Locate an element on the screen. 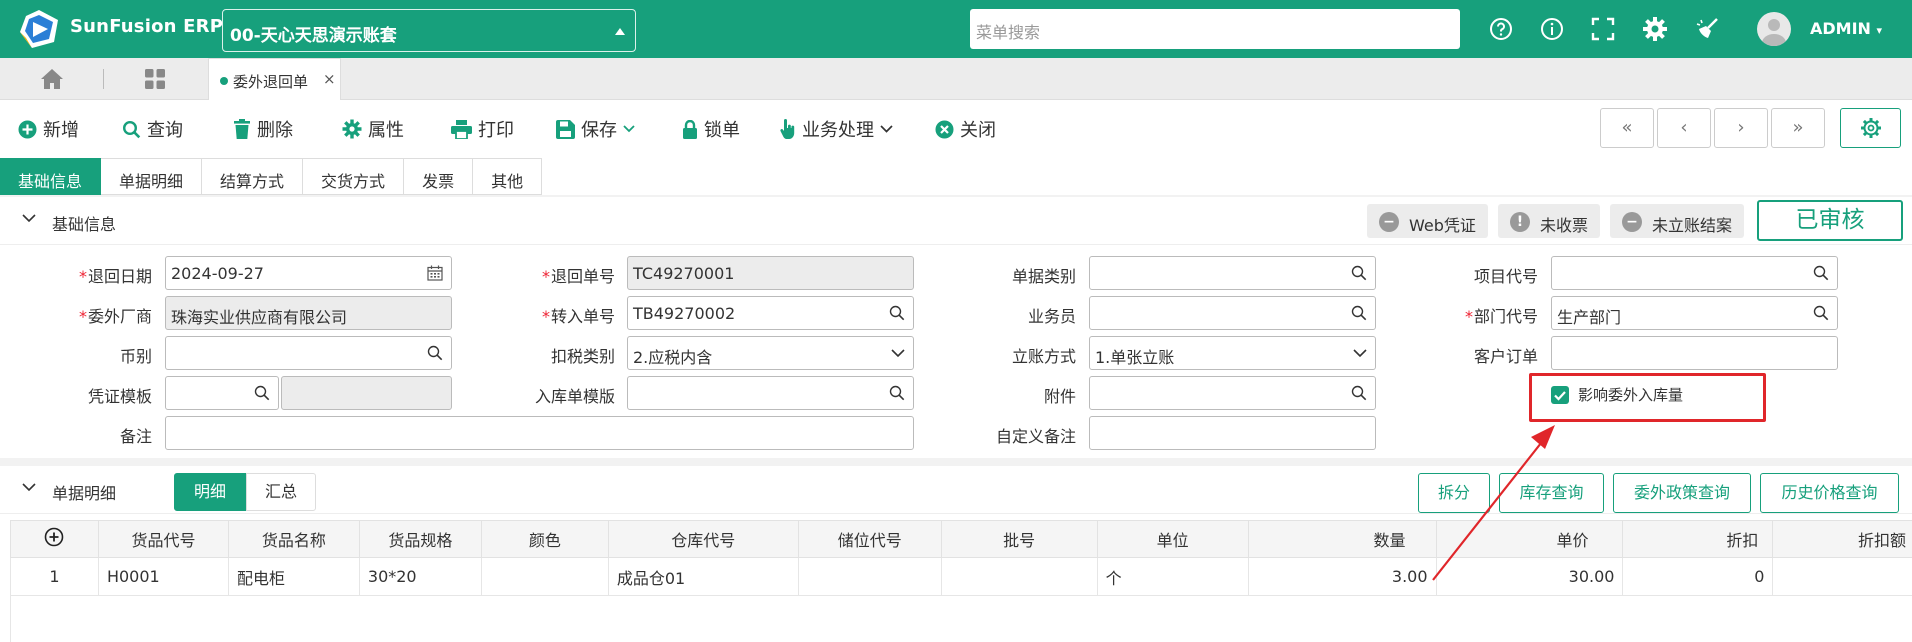 This screenshot has height=642, width=1912. view-summary-toggle: 汇总 is located at coordinates (281, 492).